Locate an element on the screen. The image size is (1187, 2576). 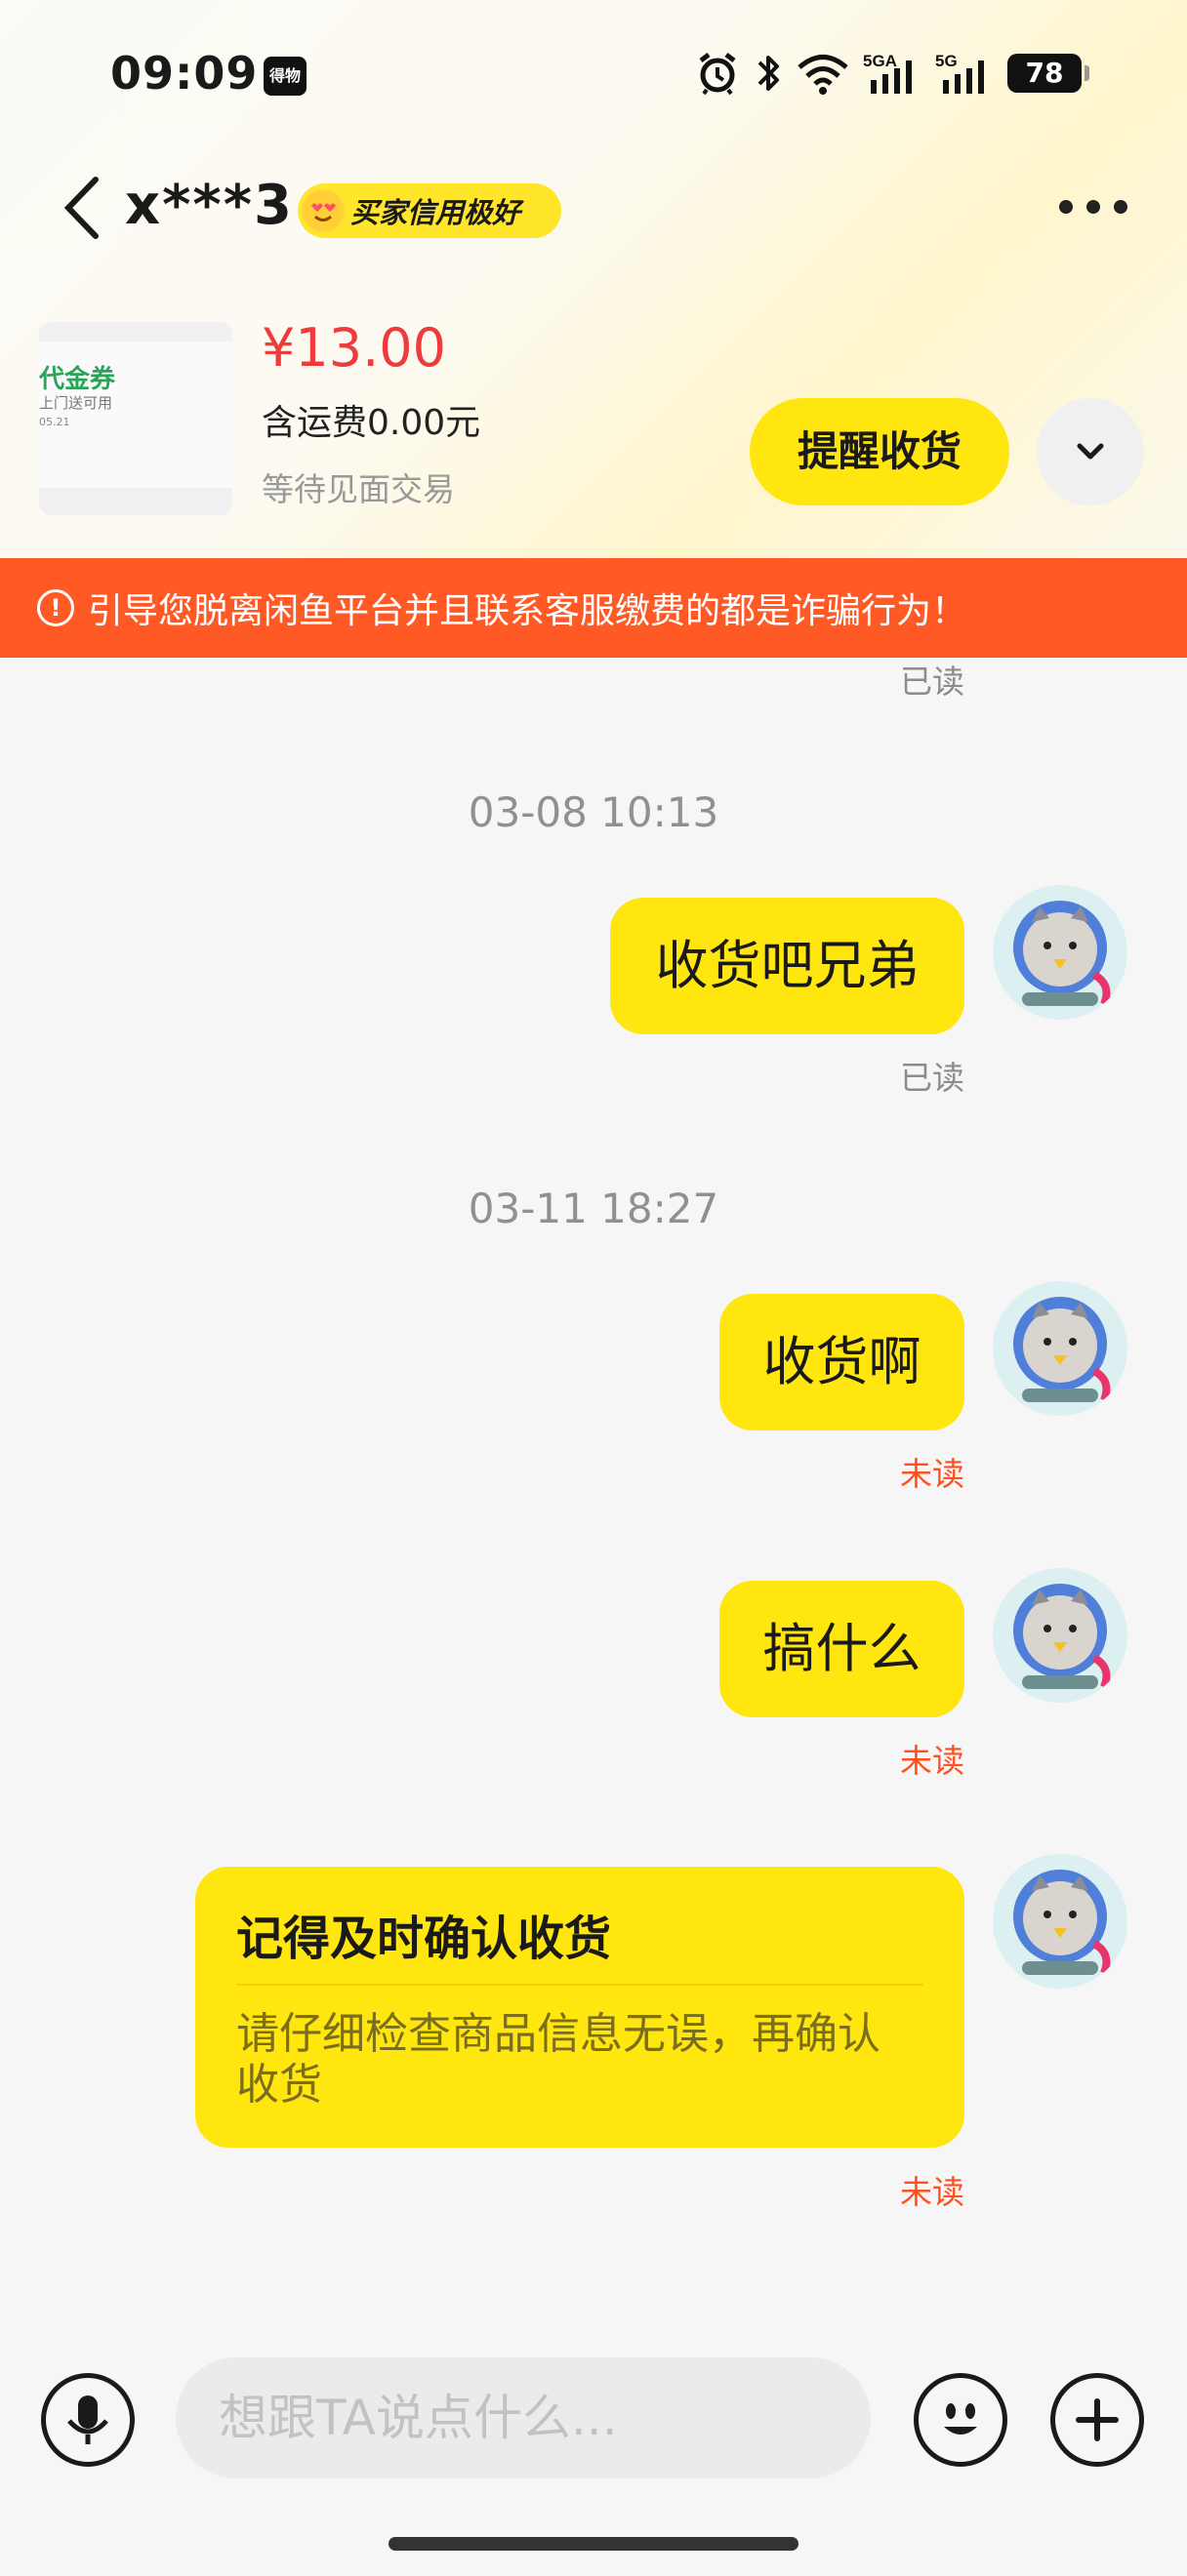
voice-button is located at coordinates (88, 2420).